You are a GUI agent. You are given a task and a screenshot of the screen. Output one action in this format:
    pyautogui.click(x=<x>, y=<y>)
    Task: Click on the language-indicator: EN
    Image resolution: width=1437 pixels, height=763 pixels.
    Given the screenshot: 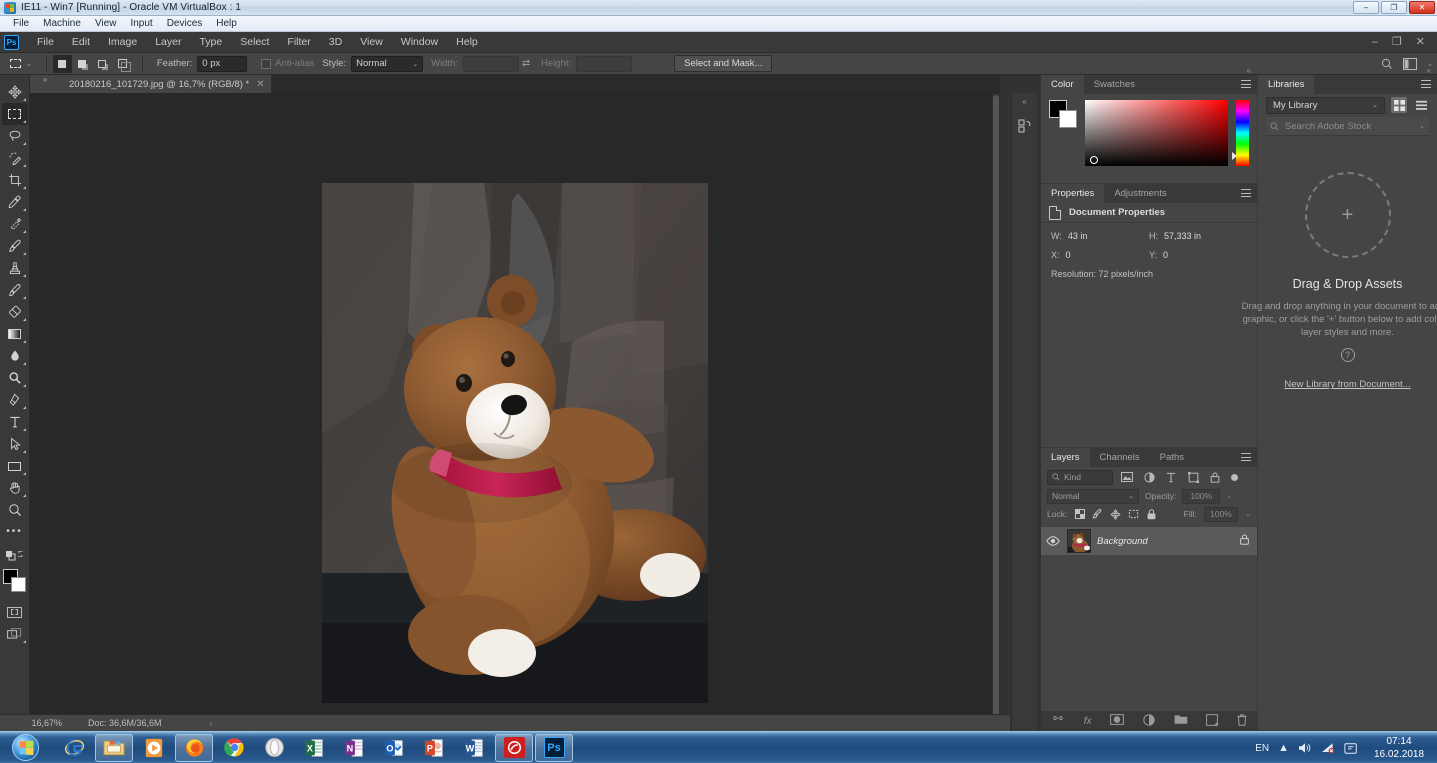 What is the action you would take?
    pyautogui.click(x=1262, y=748)
    